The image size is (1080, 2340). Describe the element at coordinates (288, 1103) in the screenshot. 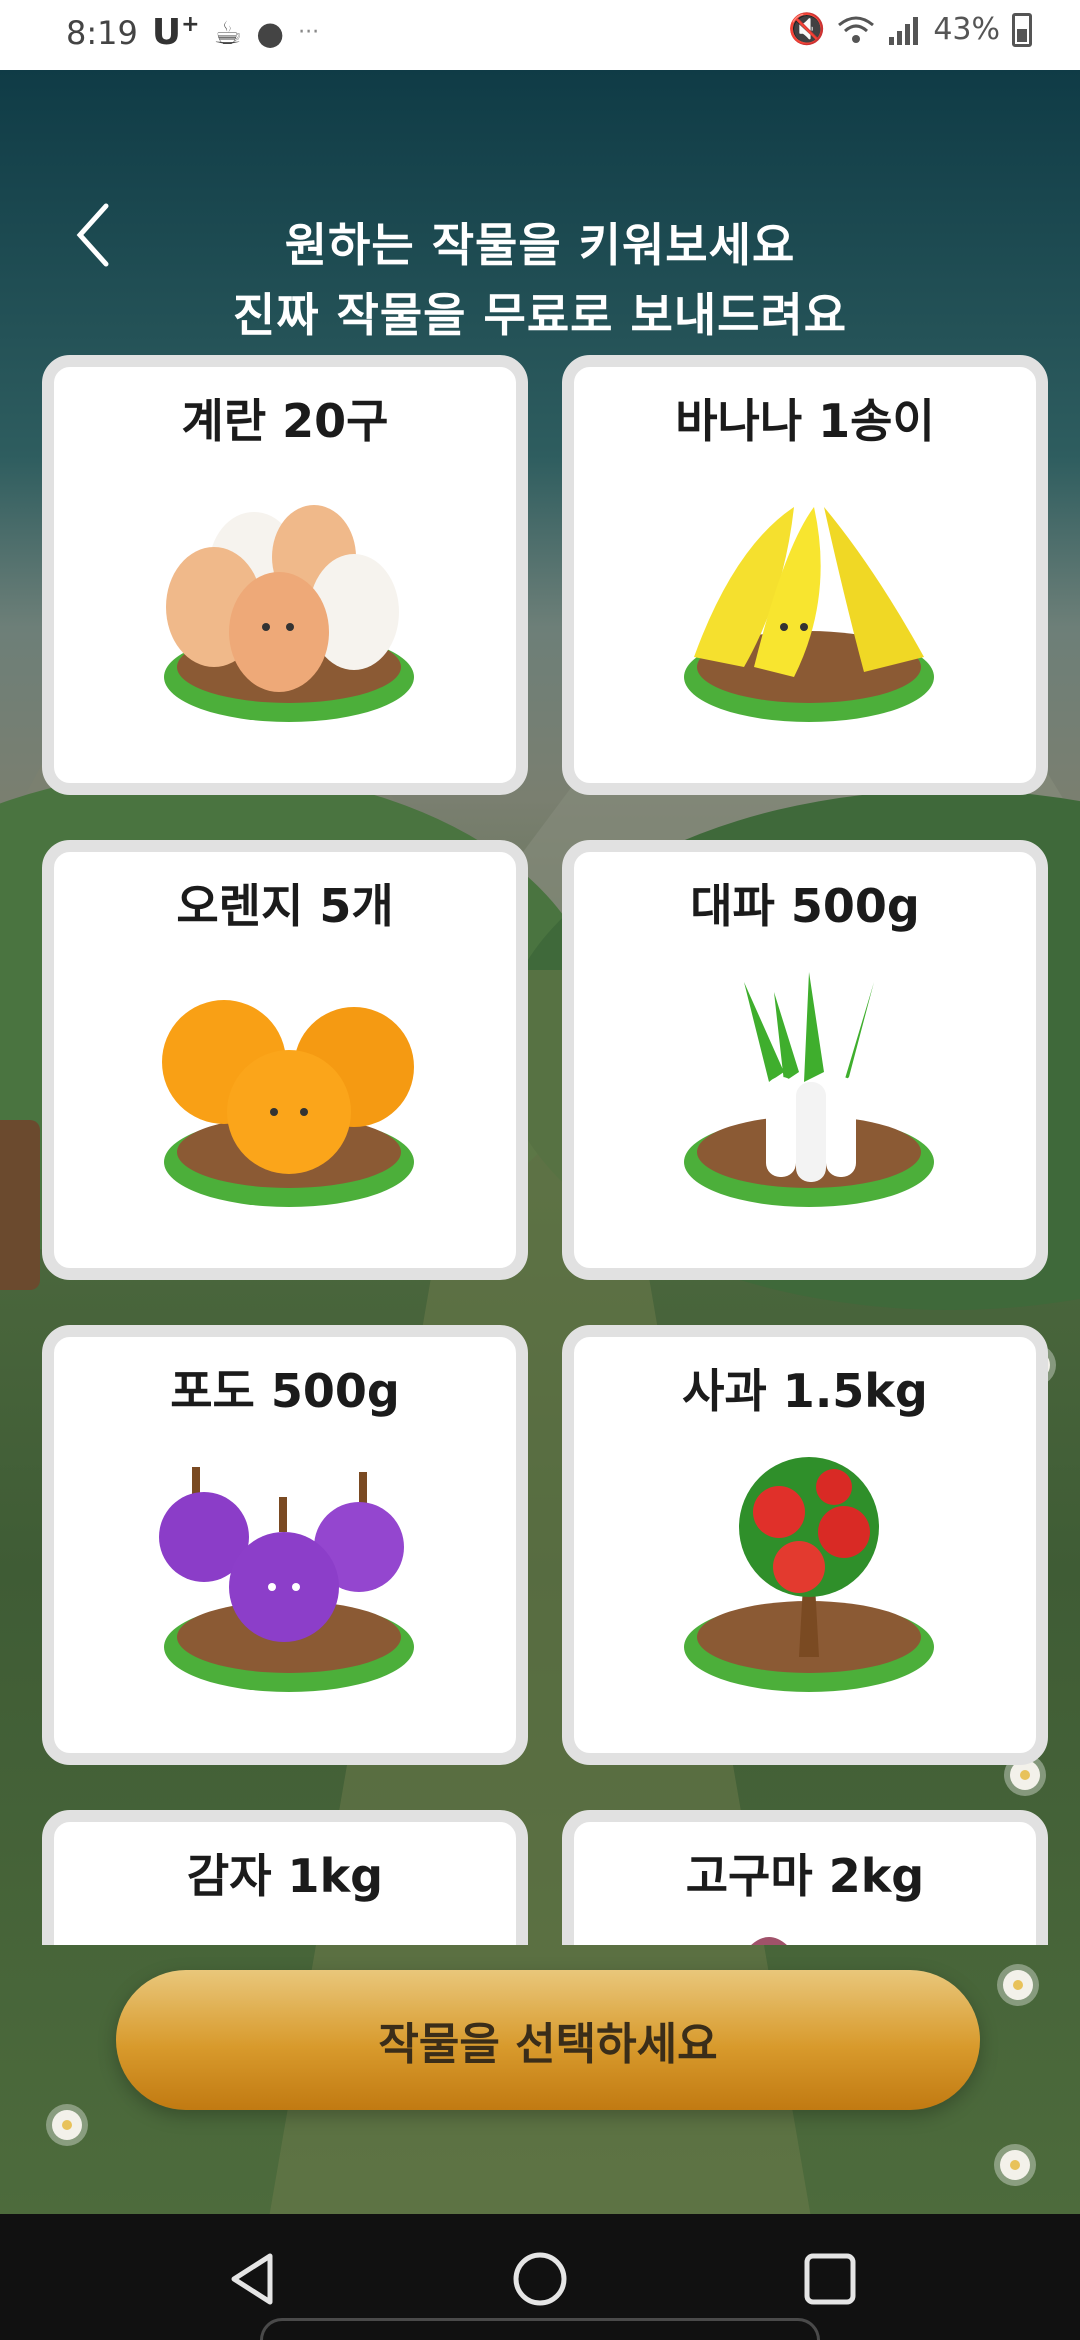

I see `oranges-icon` at that location.